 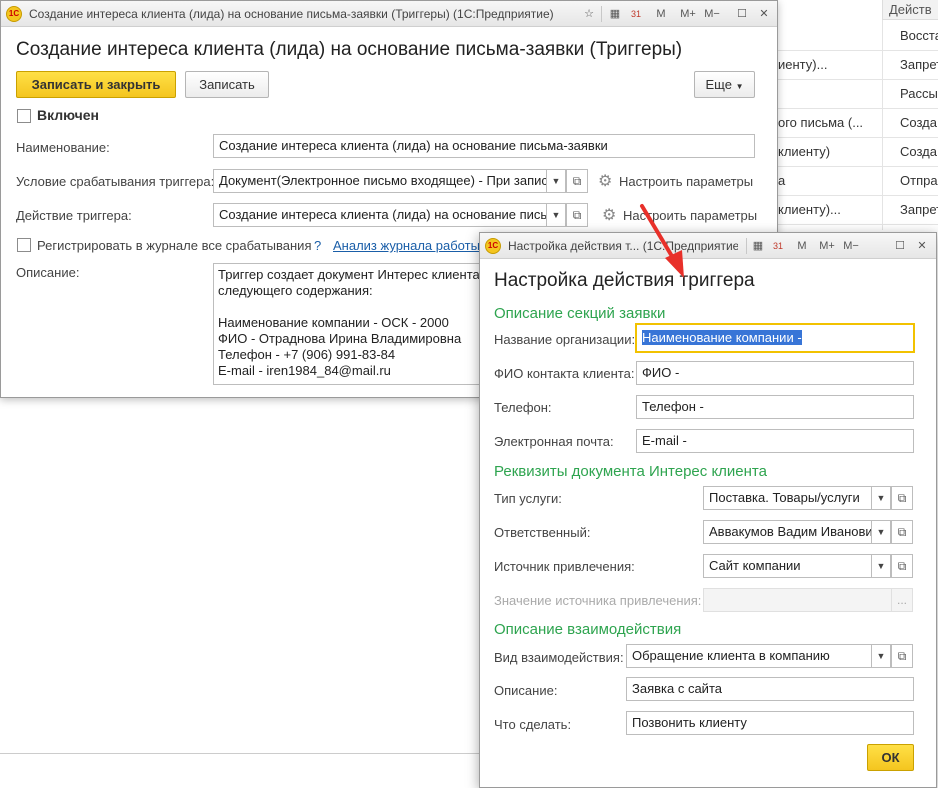 I want to click on table-row: а Отпра, so click(x=849, y=181).